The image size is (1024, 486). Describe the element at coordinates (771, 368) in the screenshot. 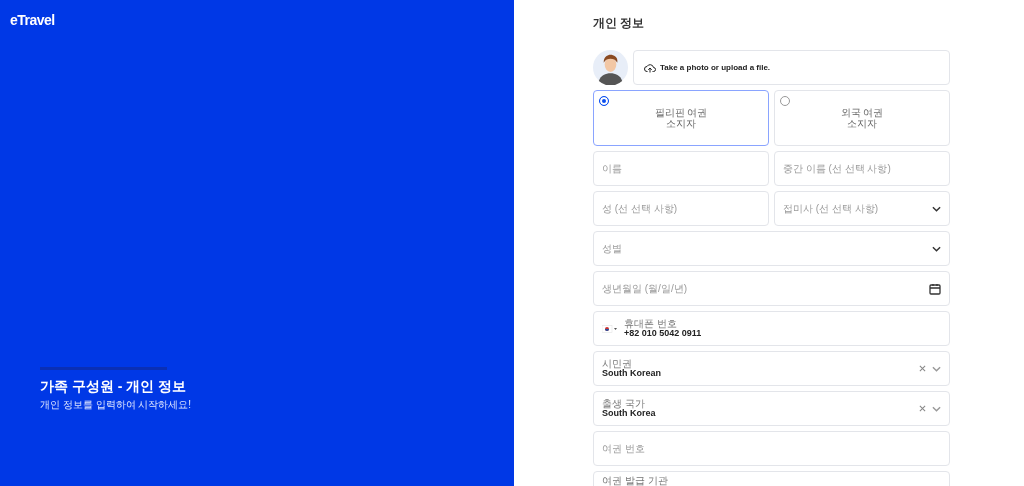

I see `dropdown-field: 시민권 South Korean` at that location.